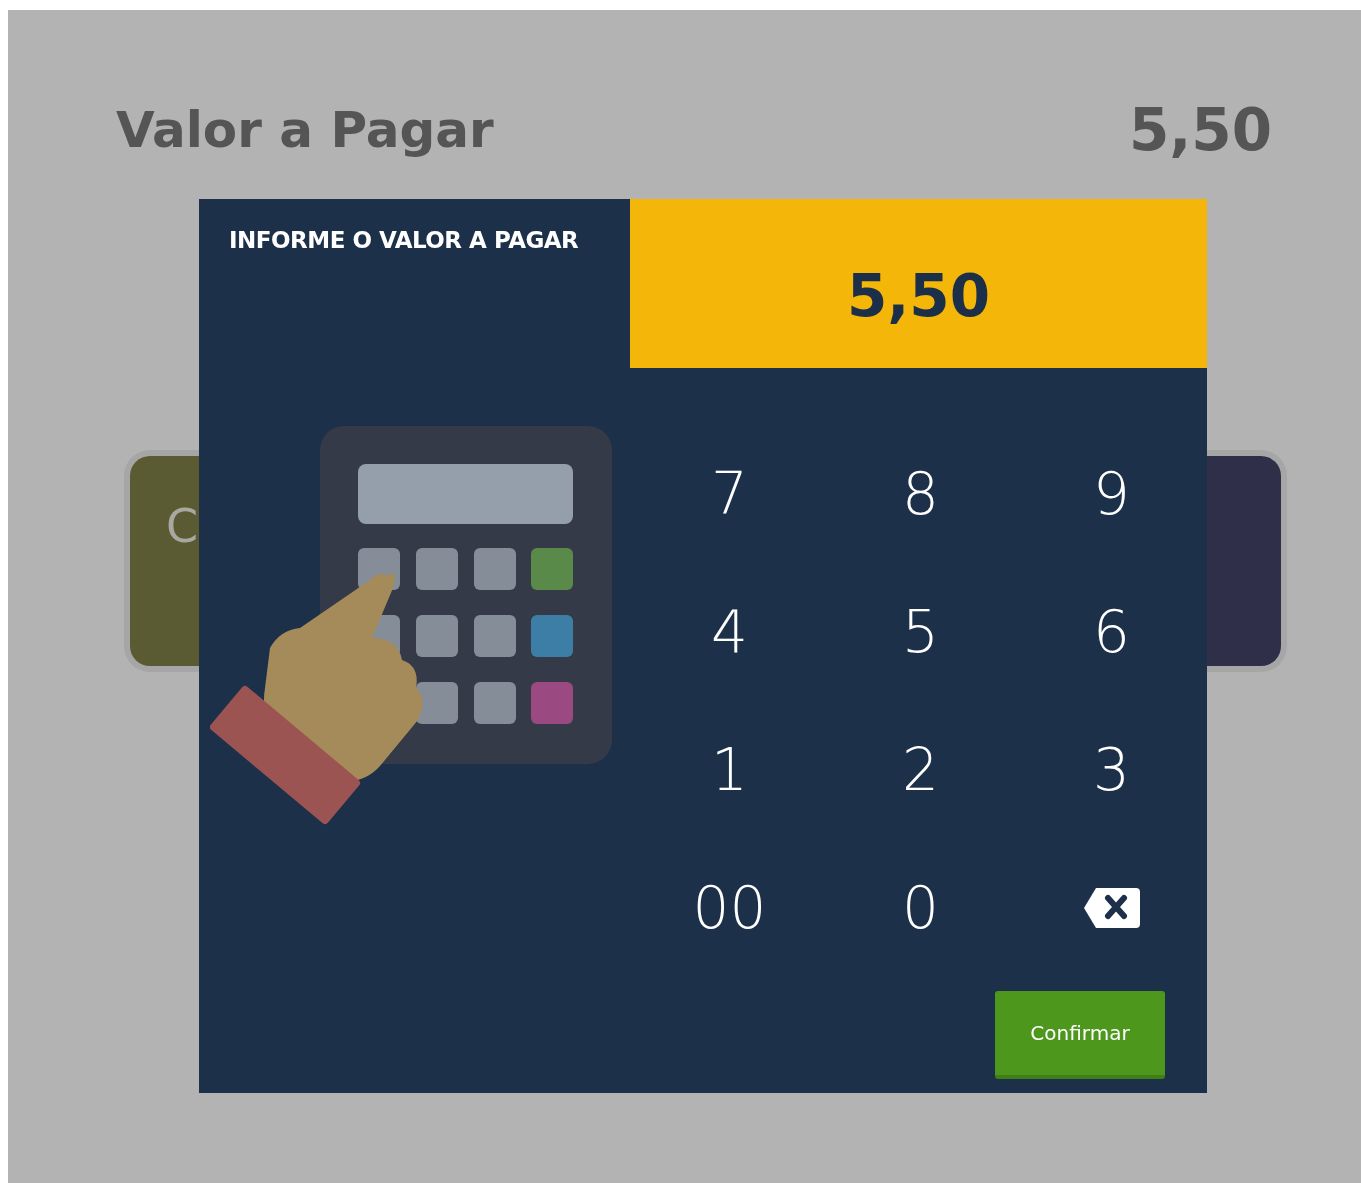  Describe the element at coordinates (1111, 494) in the screenshot. I see `keypad-key: 9` at that location.